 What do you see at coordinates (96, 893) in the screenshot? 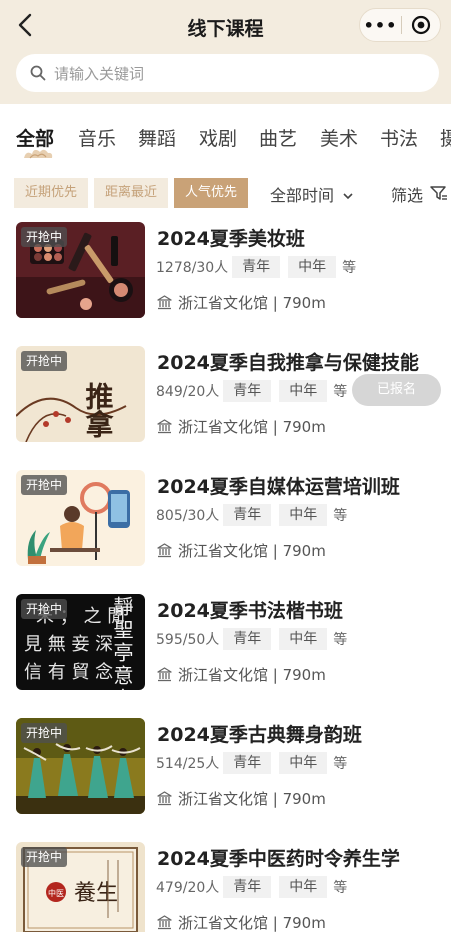
I see `tcm-art-text: 養生` at bounding box center [96, 893].